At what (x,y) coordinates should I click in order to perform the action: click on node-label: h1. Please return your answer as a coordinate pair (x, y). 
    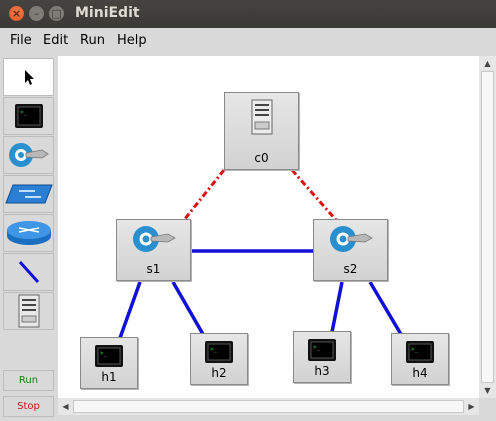
    Looking at the image, I should click on (109, 377).